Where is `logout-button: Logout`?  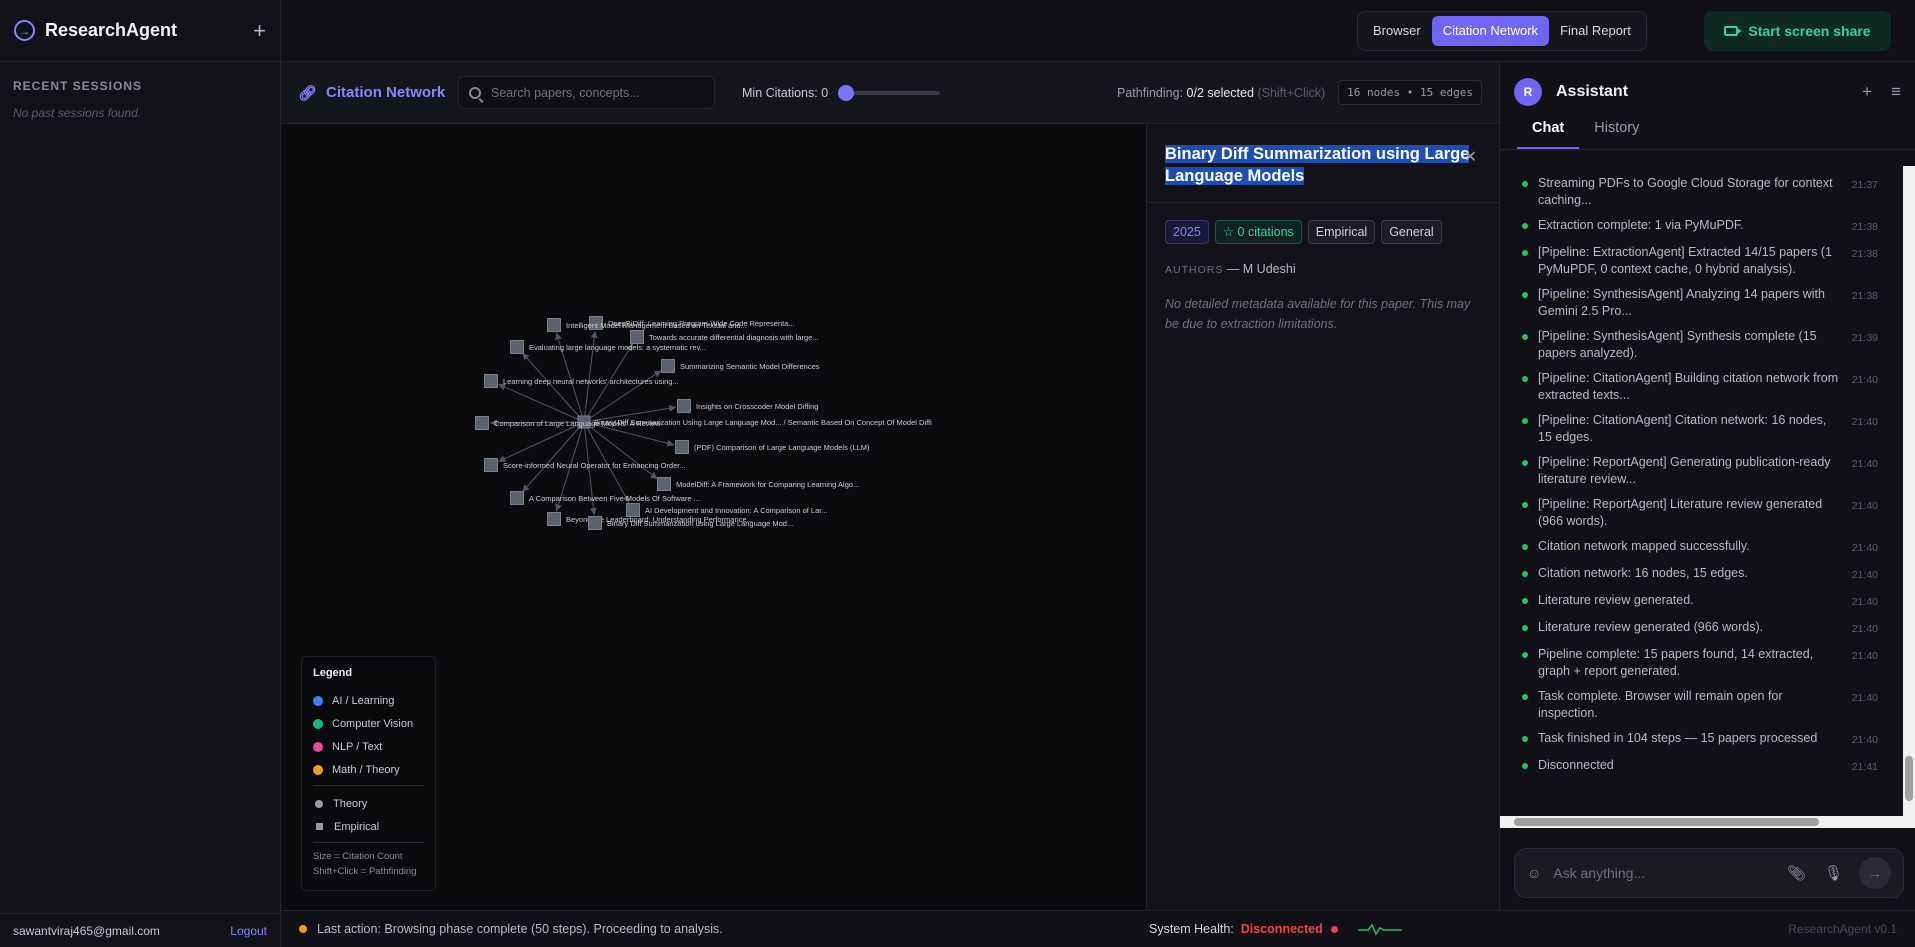 logout-button: Logout is located at coordinates (248, 931).